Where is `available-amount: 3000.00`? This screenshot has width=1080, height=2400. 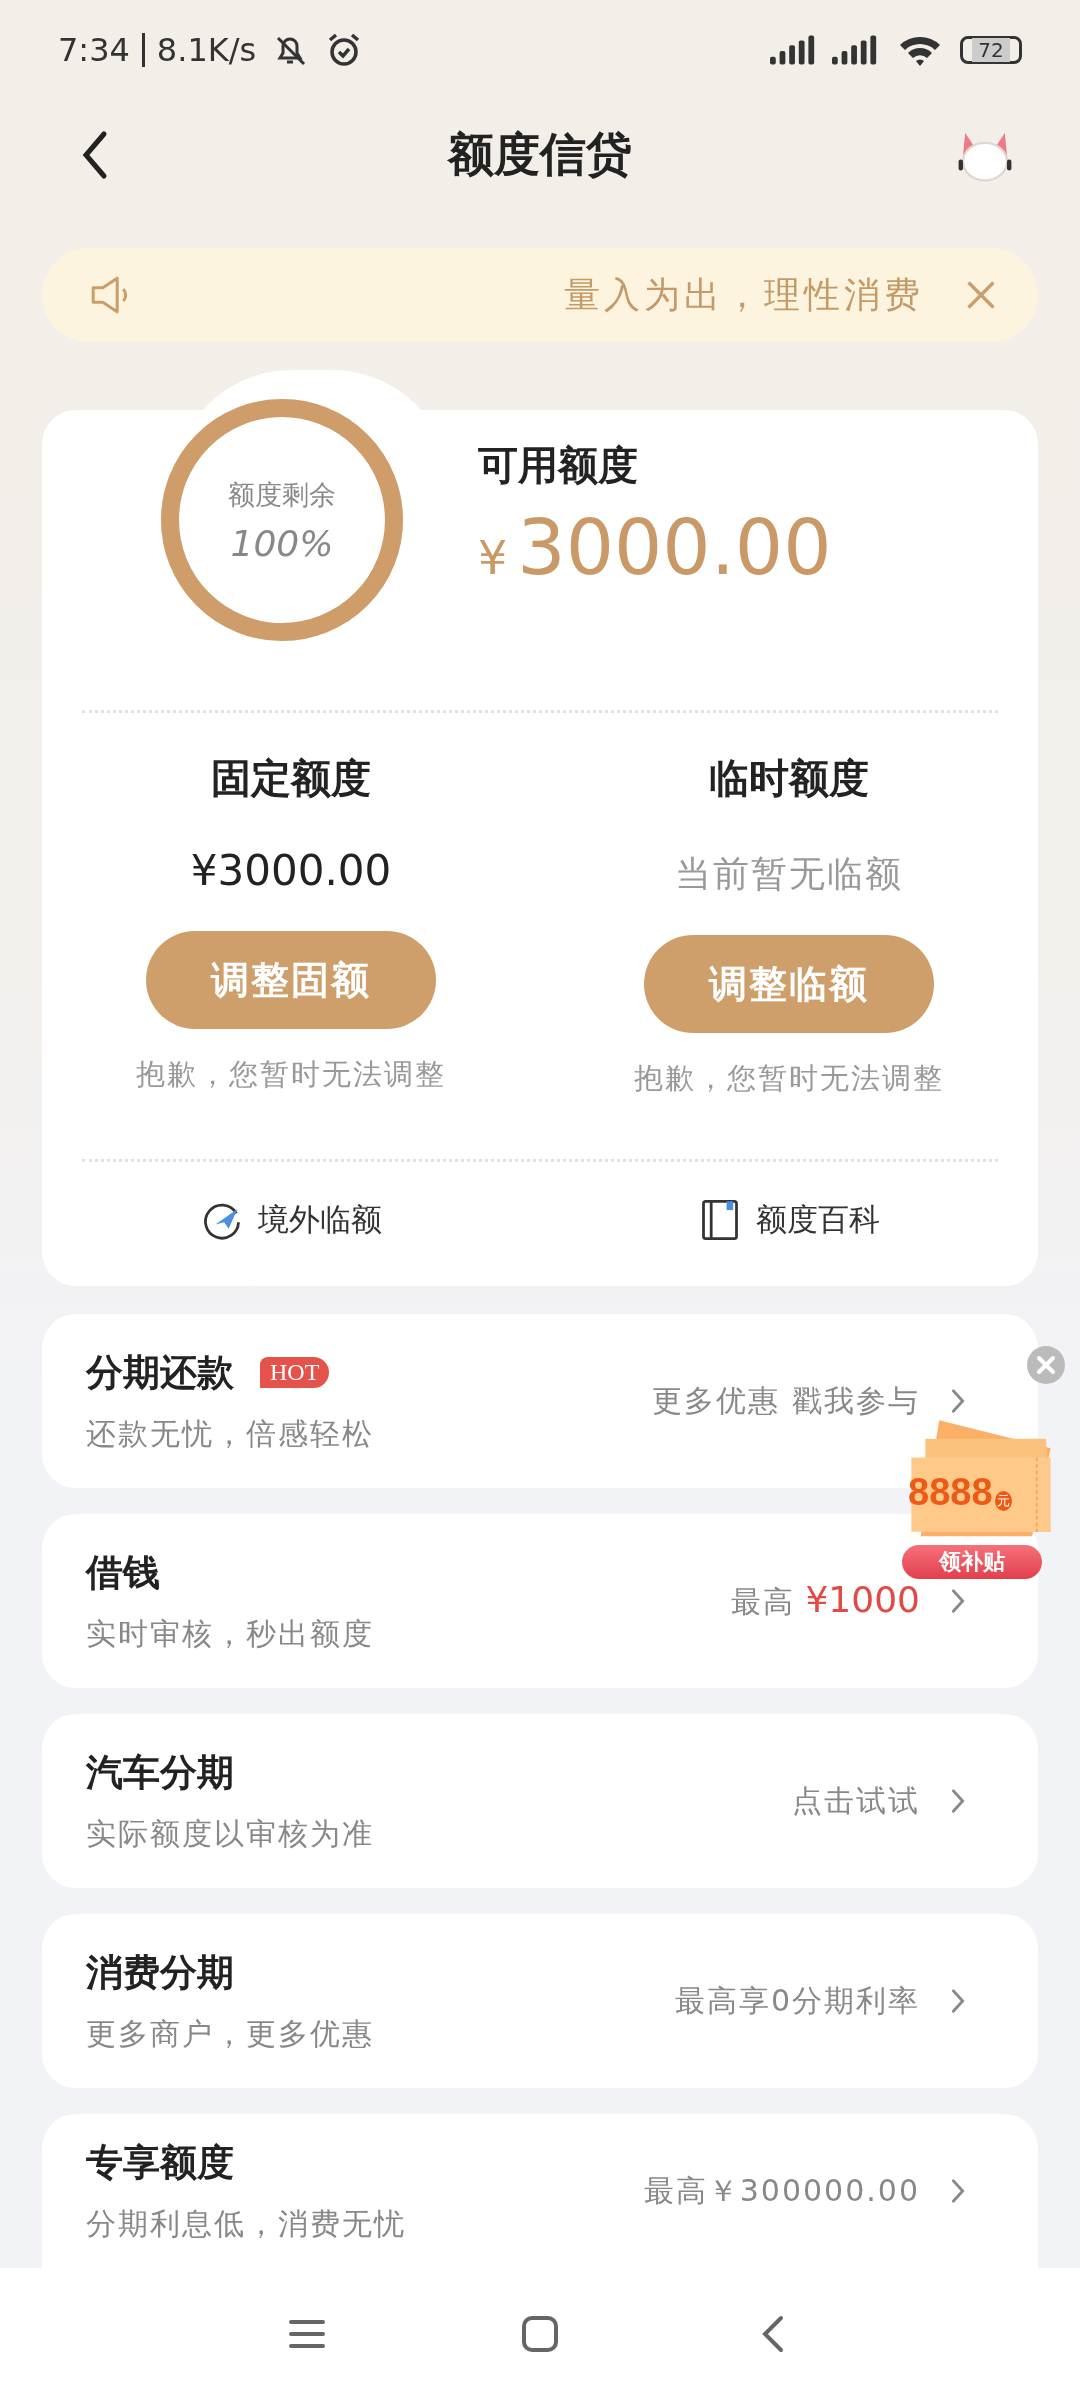 available-amount: 3000.00 is located at coordinates (674, 547).